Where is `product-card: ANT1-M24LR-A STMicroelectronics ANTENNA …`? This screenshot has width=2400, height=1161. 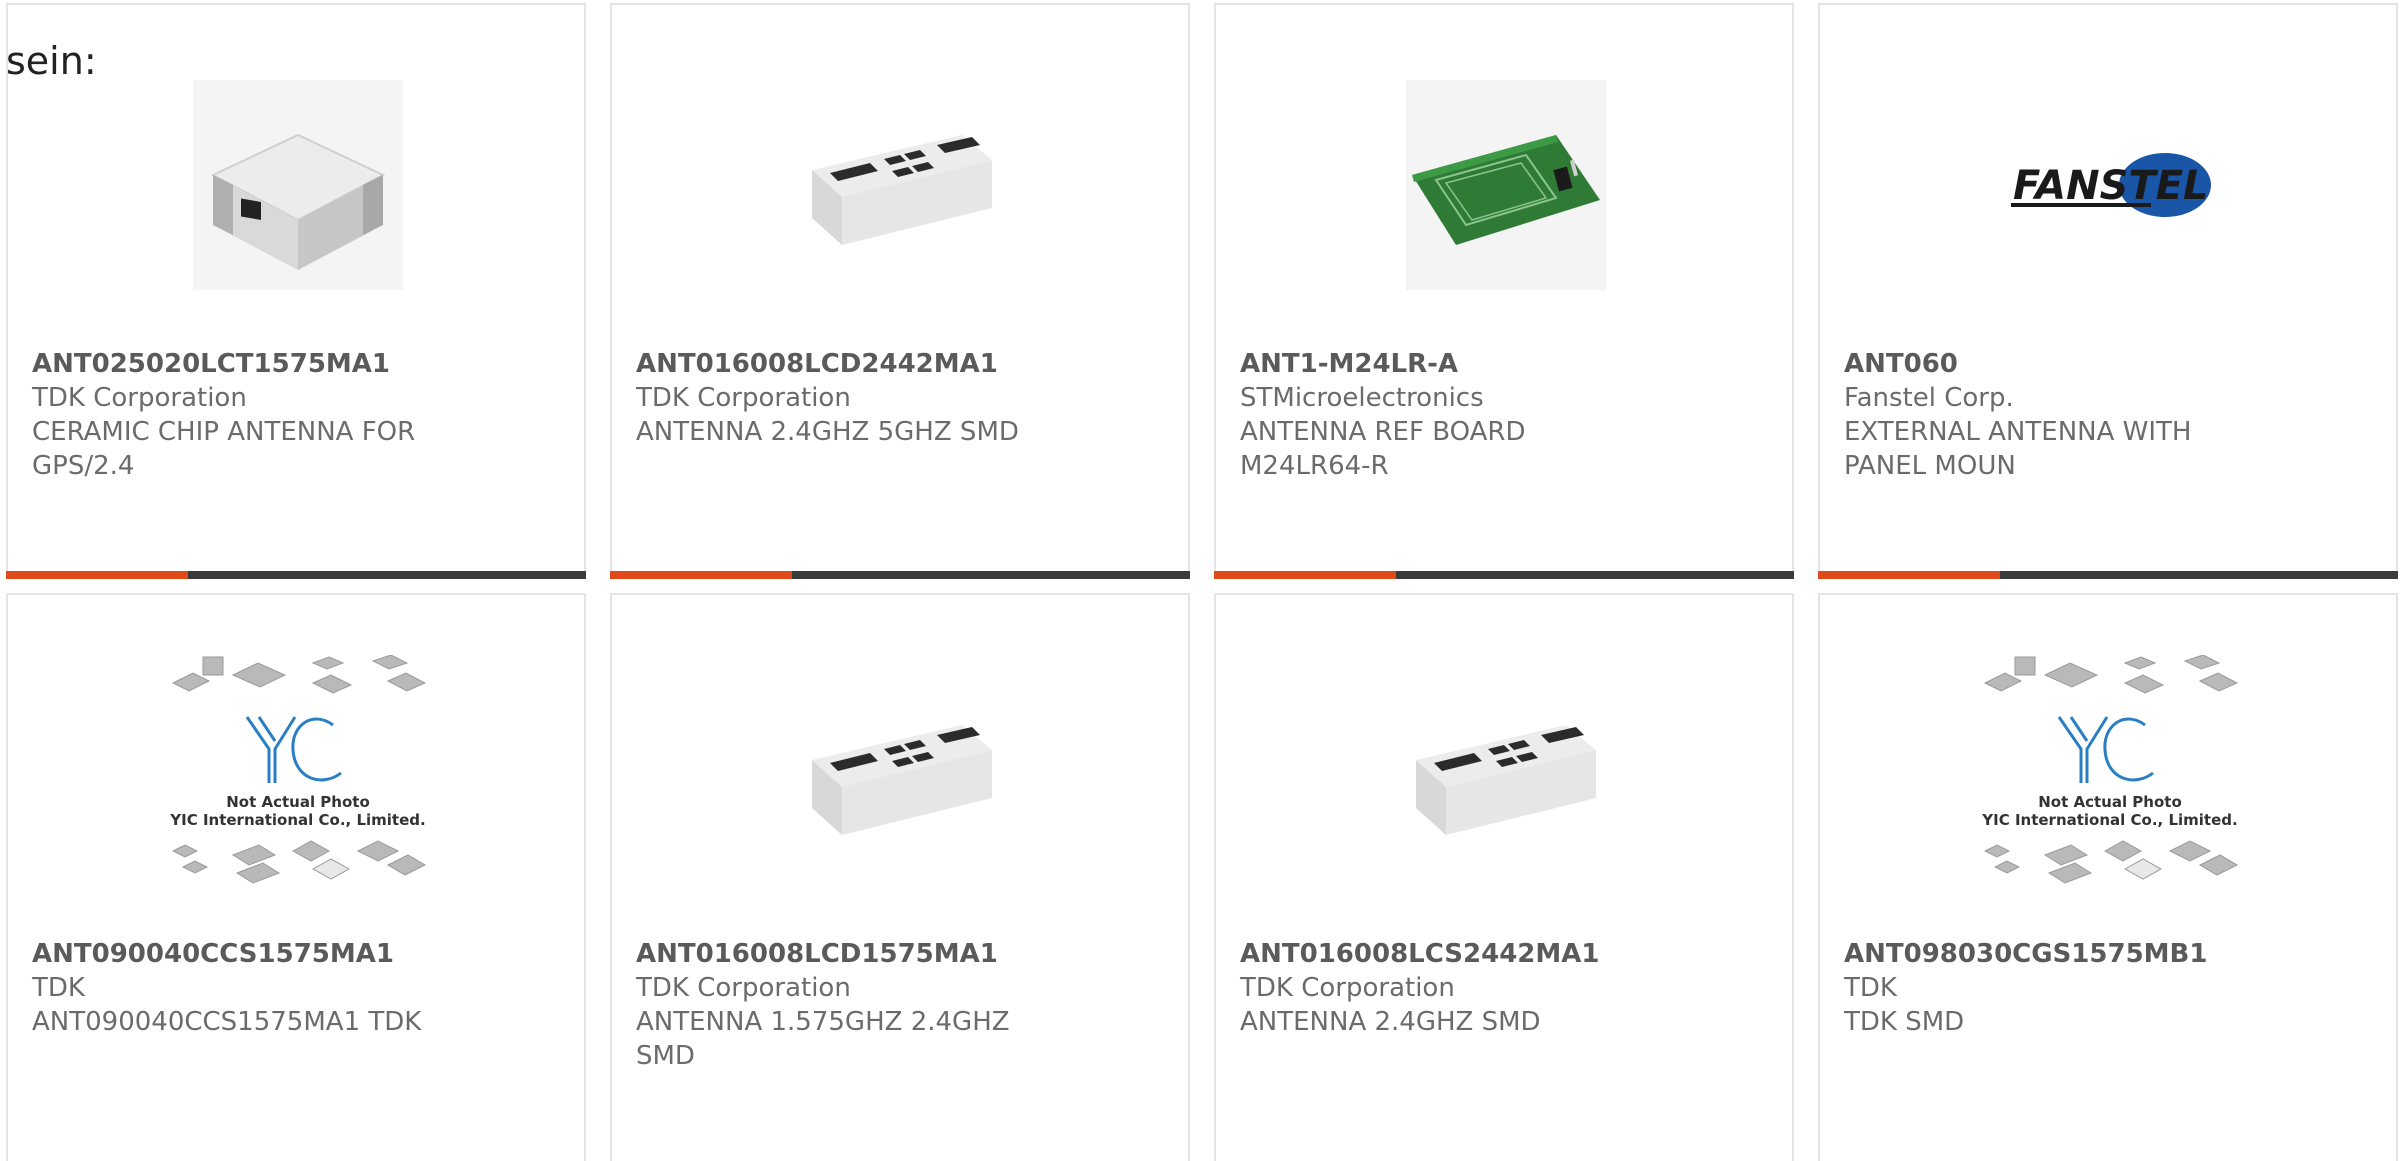 product-card: ANT1-M24LR-A STMicroelectronics ANTENNA … is located at coordinates (1504, 291).